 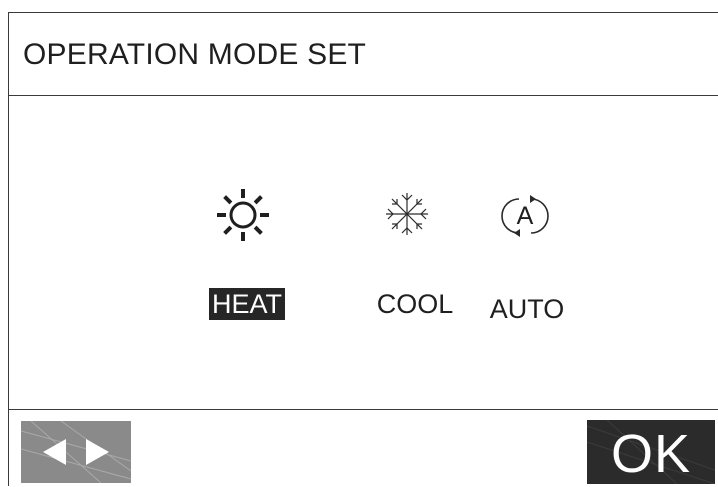 I want to click on mode-option-auto: A AUTO, so click(x=535, y=178).